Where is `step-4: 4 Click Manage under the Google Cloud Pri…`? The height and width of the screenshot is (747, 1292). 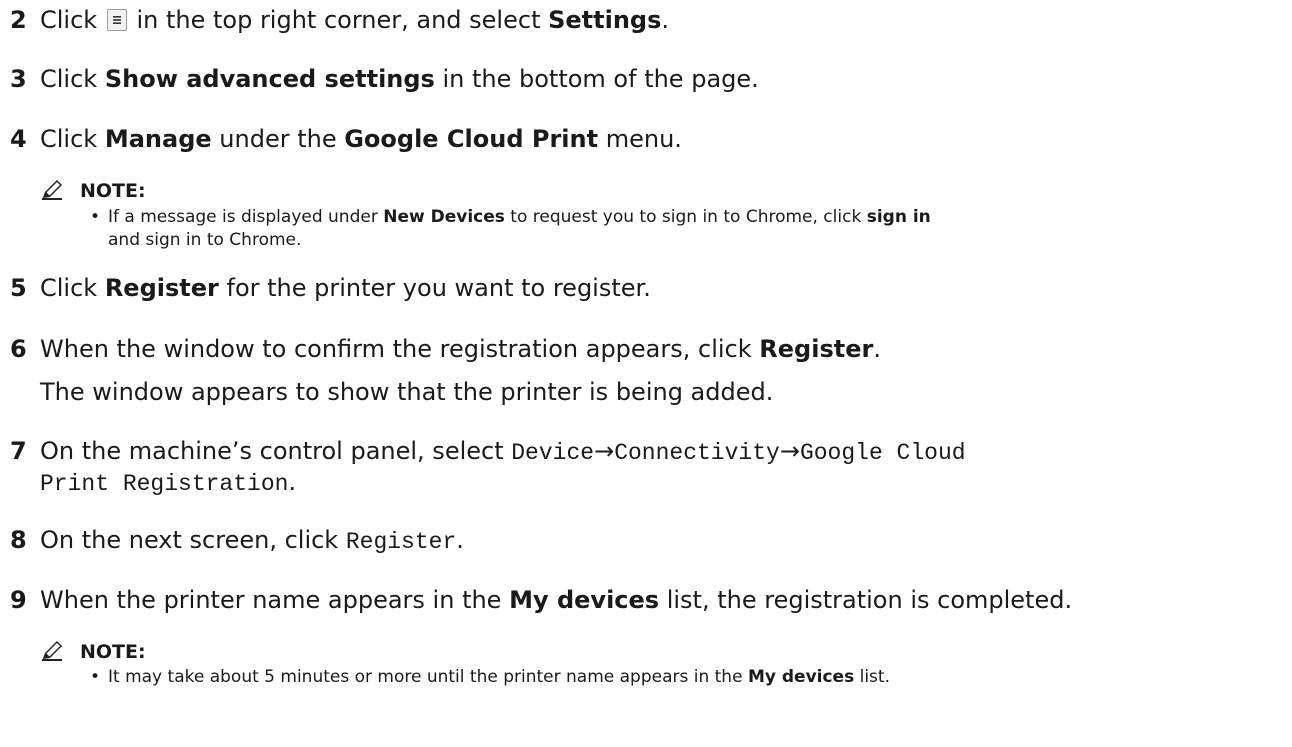
step-4: 4 Click Manage under the Google Cloud Pri… is located at coordinates (346, 139).